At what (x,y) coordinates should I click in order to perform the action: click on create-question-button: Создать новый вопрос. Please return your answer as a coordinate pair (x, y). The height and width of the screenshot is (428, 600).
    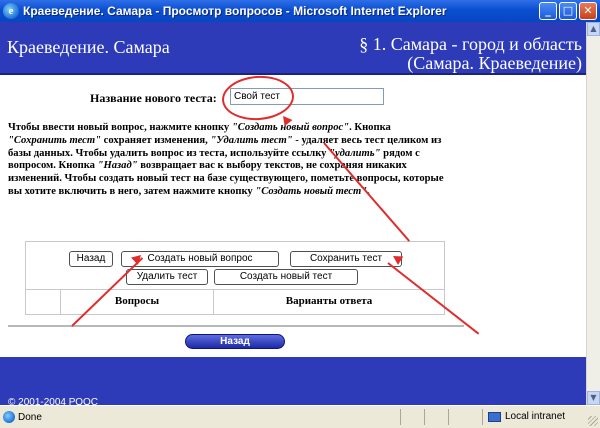
    Looking at the image, I should click on (200, 259).